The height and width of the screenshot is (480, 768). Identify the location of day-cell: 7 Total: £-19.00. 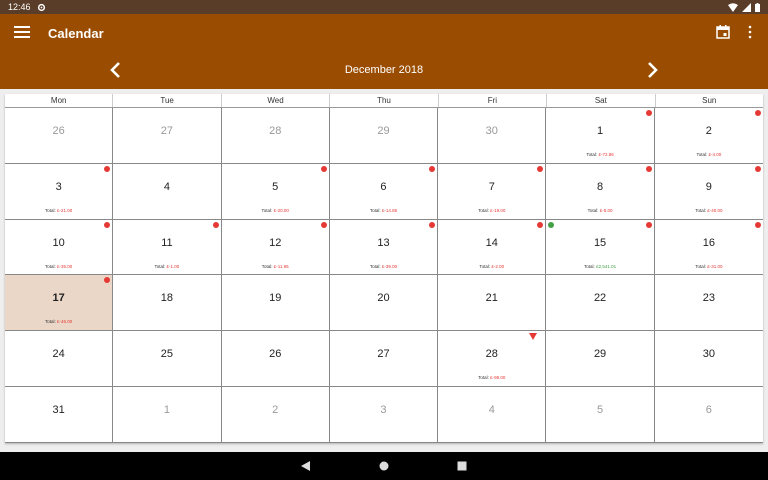
(492, 191).